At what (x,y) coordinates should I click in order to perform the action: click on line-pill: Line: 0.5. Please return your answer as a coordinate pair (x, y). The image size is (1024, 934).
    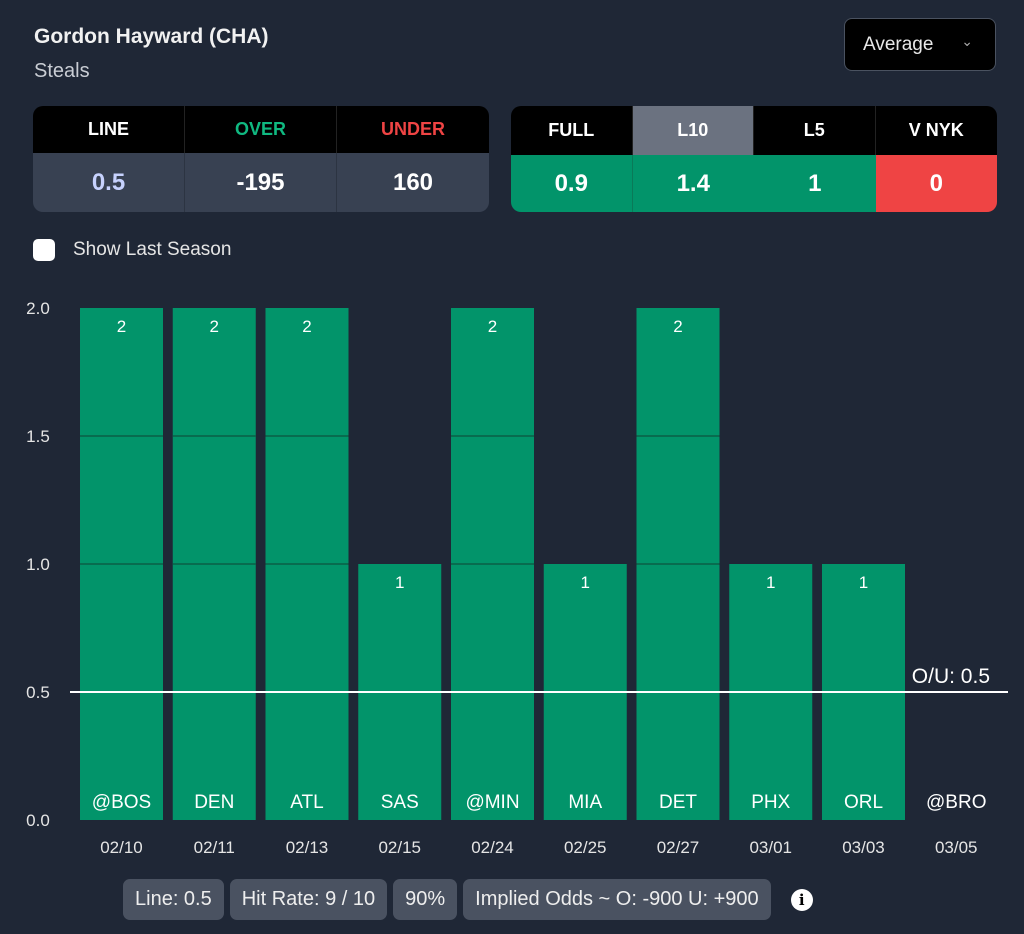
    Looking at the image, I should click on (173, 899).